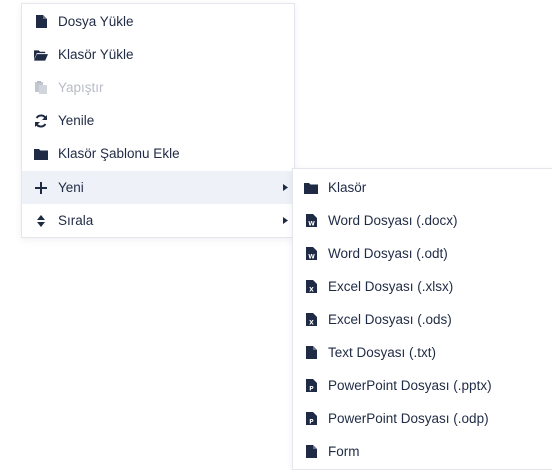 The width and height of the screenshot is (552, 470). What do you see at coordinates (408, 418) in the screenshot?
I see `submenu-item-label: PowerPoint Dosyası (.odp)` at bounding box center [408, 418].